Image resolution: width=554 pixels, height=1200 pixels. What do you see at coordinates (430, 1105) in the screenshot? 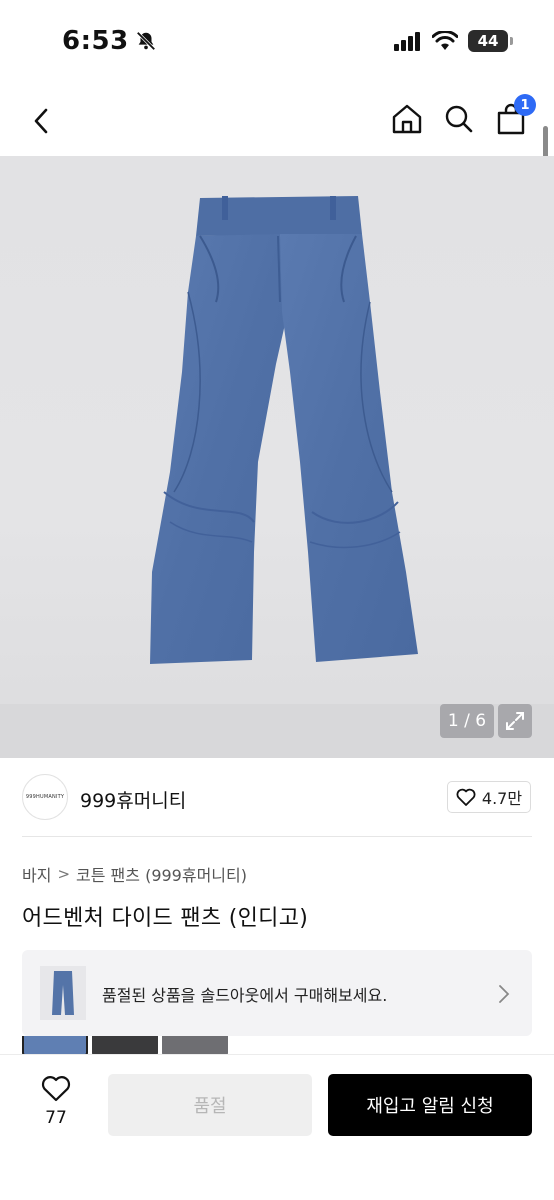
I see `restock-alert-button: 재입고 알림 신청` at bounding box center [430, 1105].